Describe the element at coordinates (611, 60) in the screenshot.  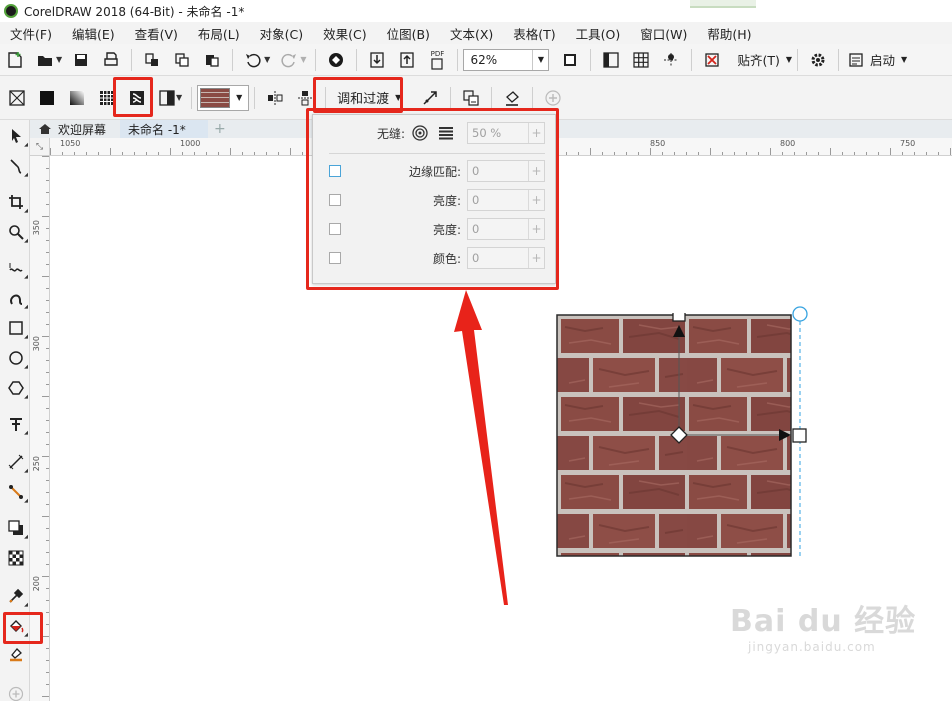
I see `show-rulers-icon` at that location.